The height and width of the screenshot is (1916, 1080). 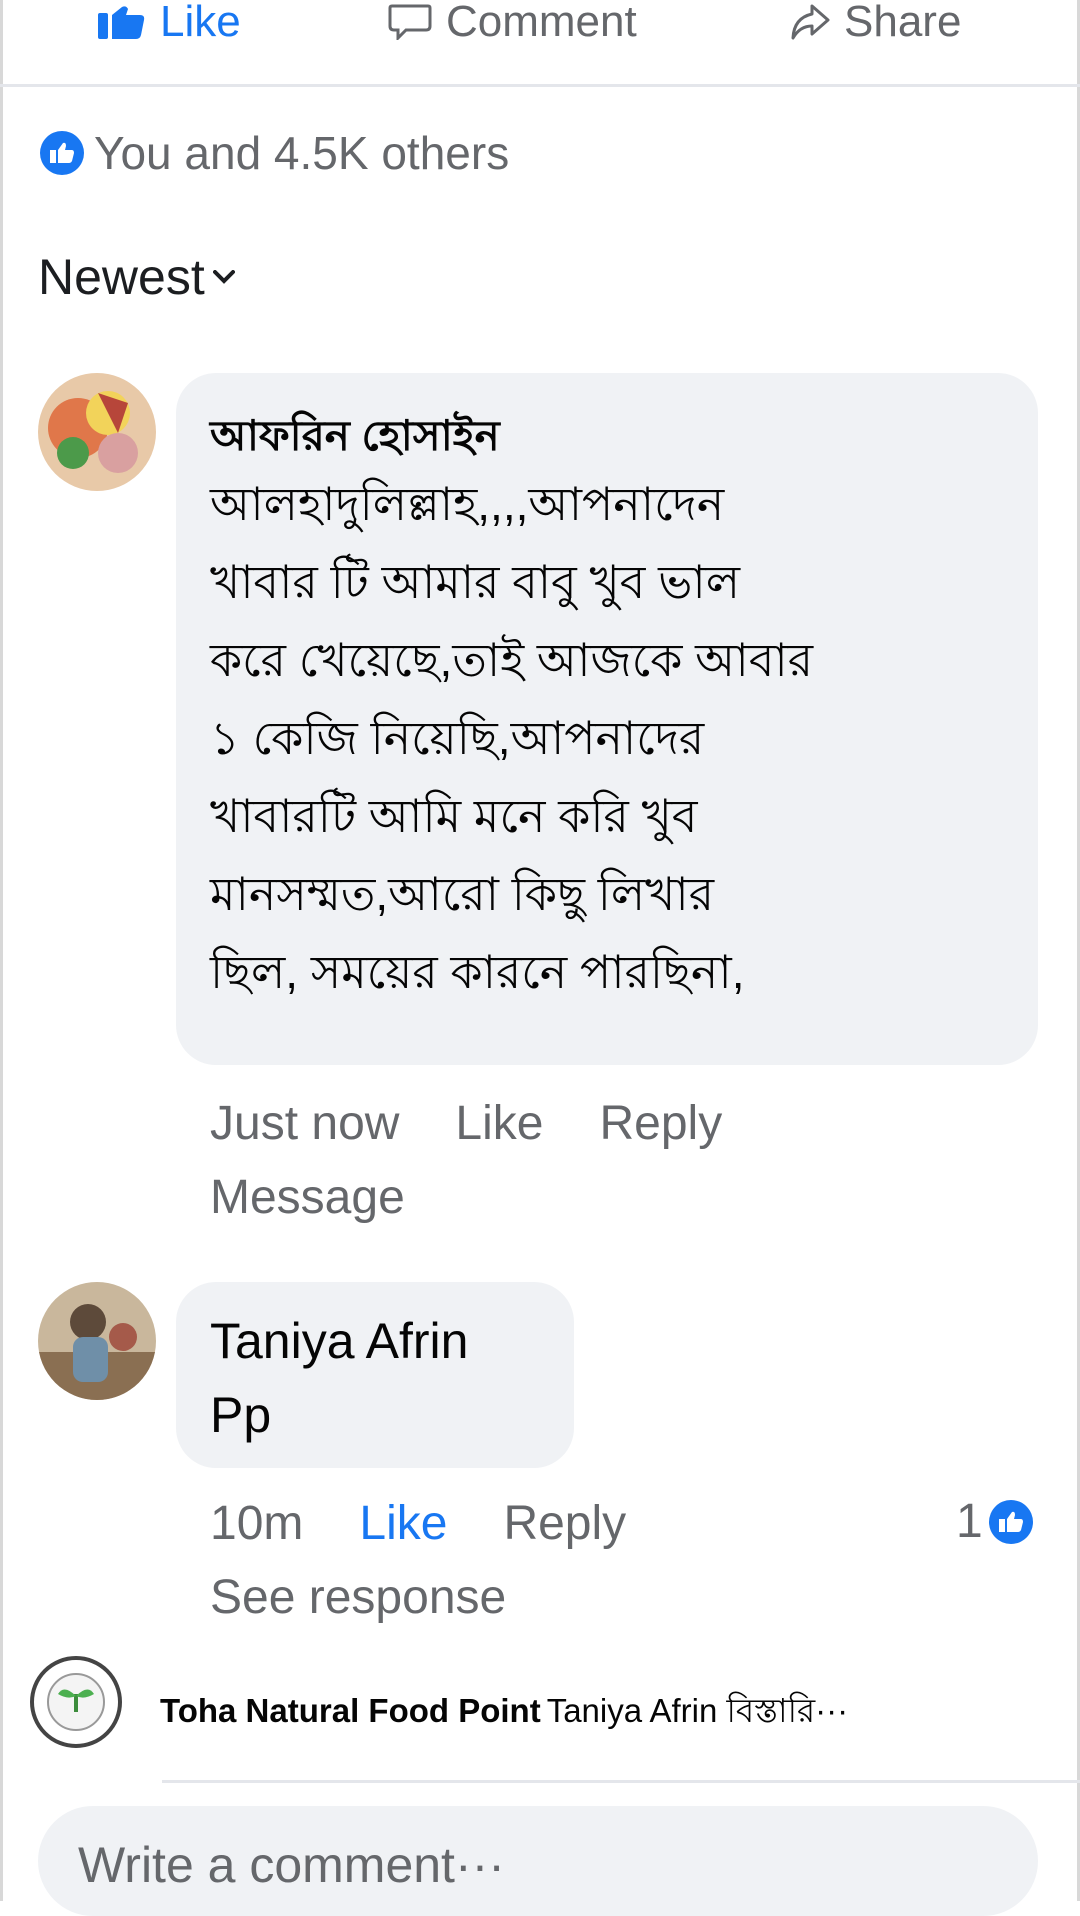 What do you see at coordinates (350, 1710) in the screenshot?
I see `page-name: Toha Natural Food Point` at bounding box center [350, 1710].